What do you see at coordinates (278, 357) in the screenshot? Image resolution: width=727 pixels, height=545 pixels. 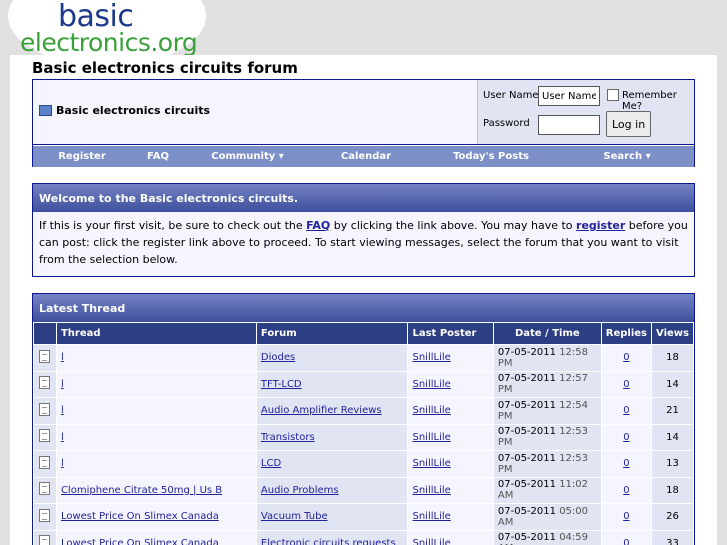 I see `forum-link: Diodes` at bounding box center [278, 357].